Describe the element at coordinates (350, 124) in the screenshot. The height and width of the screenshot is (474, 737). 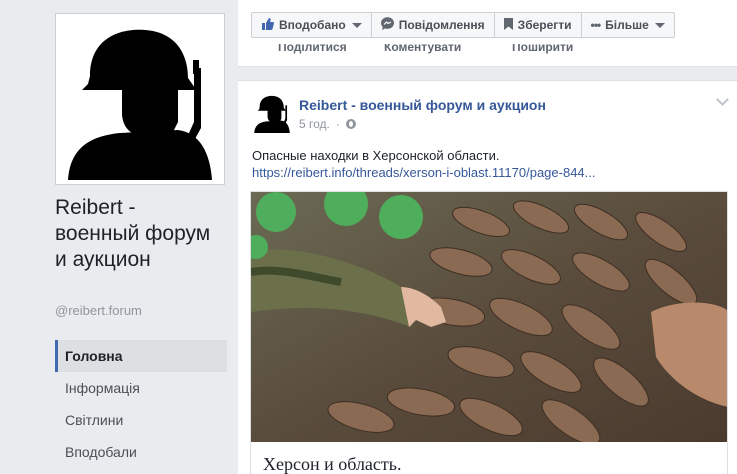
I see `globe-icon` at that location.